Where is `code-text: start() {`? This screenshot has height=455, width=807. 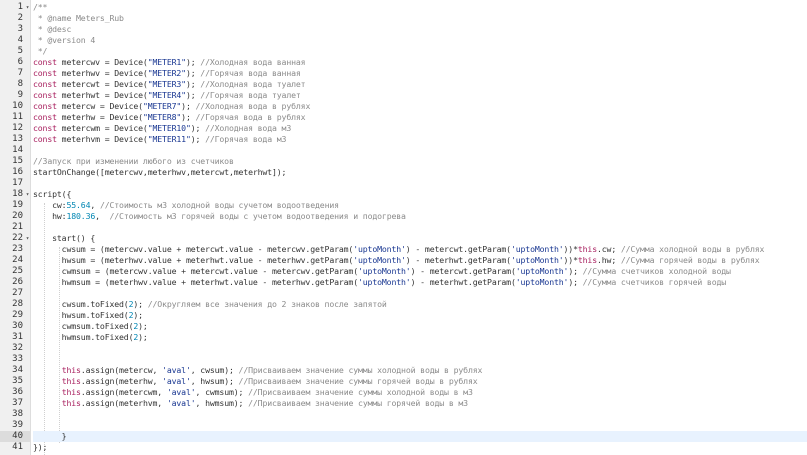 code-text: start() { is located at coordinates (64, 238).